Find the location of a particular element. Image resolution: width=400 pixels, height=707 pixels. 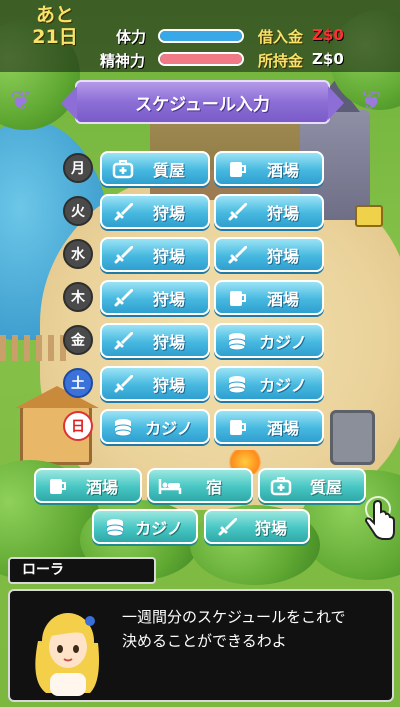

day-label: 金 is located at coordinates (78, 340).